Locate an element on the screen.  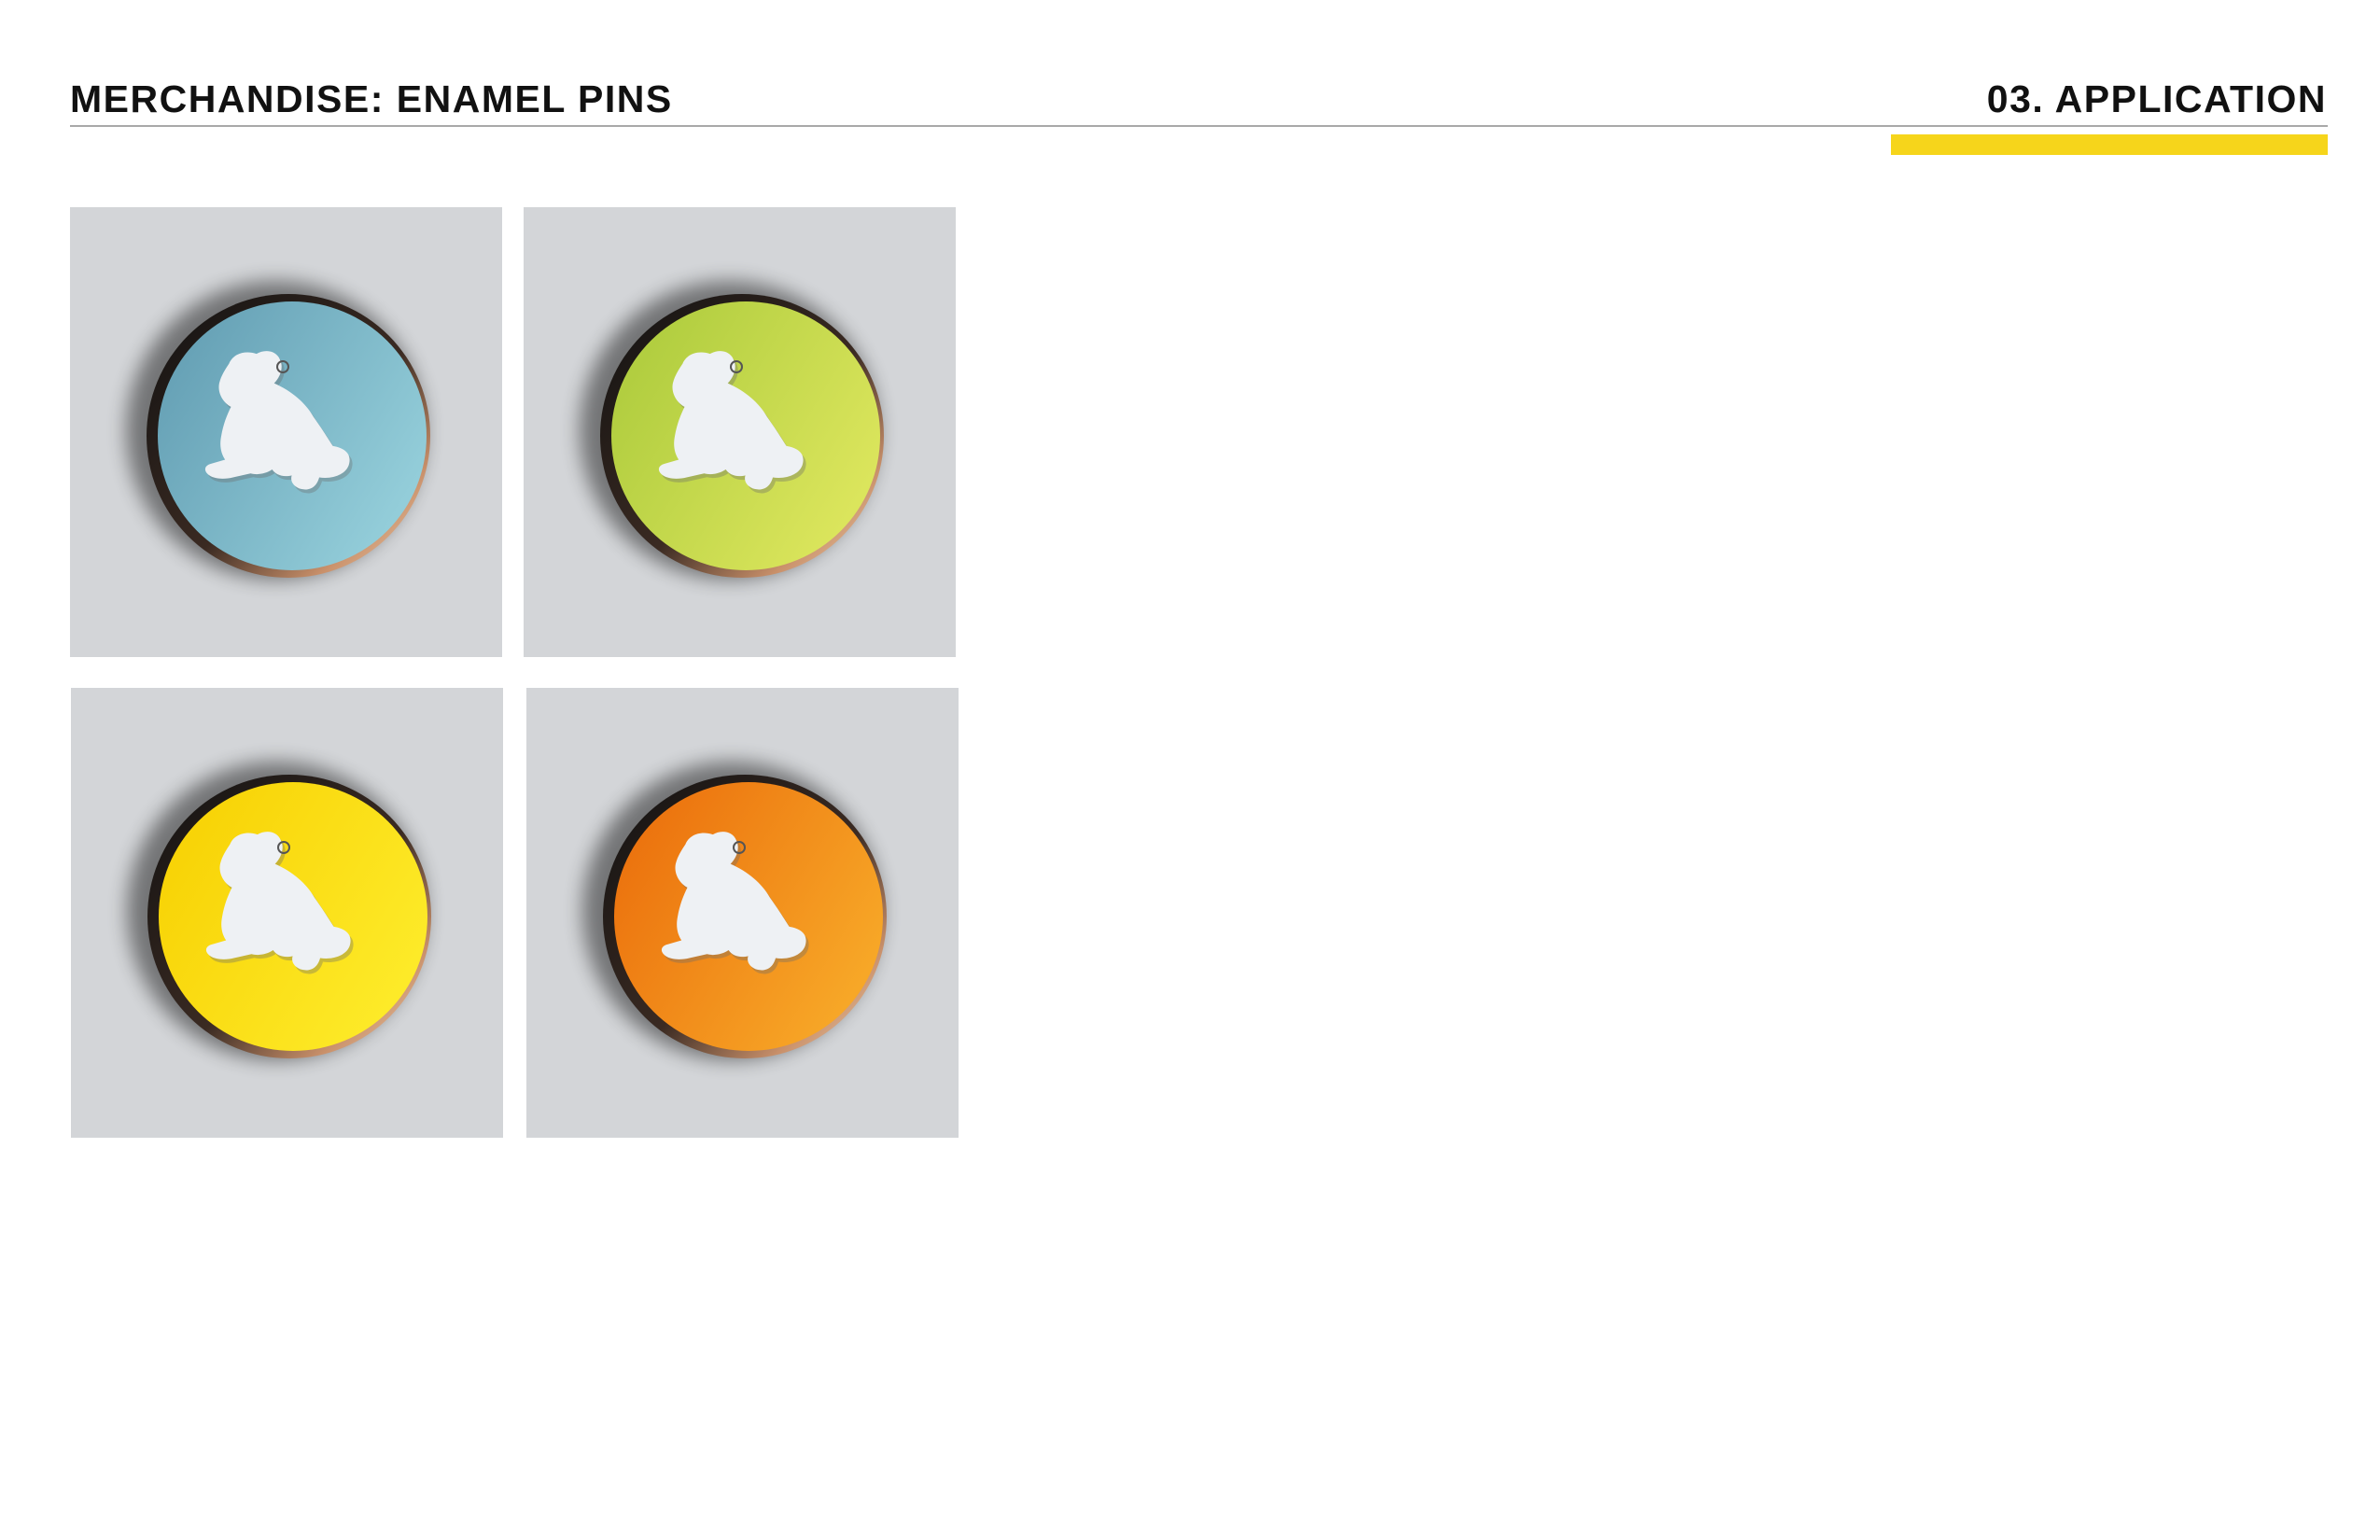
section-label: 03. APPLICATION is located at coordinates (2156, 98).